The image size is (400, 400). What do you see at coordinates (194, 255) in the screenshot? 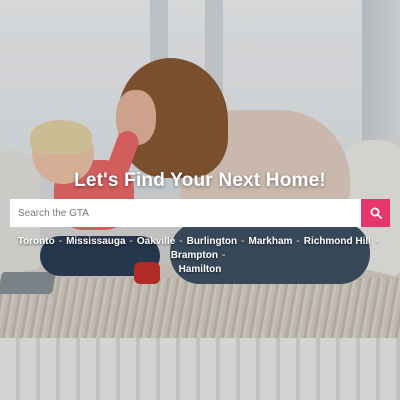
I see `city-link-brampton: Brampton` at bounding box center [194, 255].